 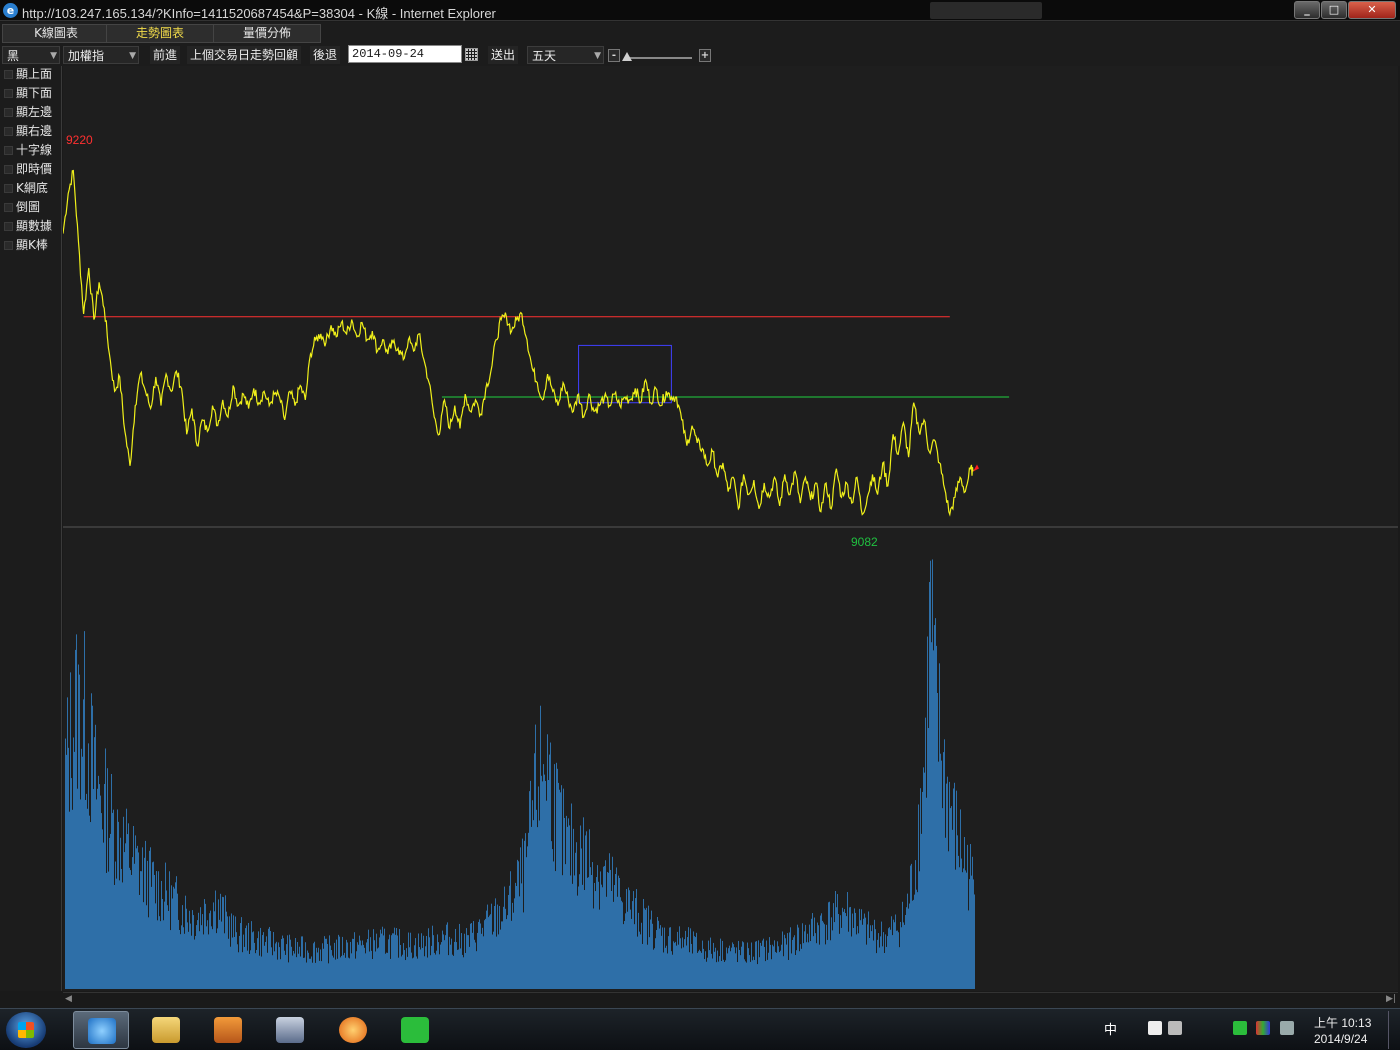 What do you see at coordinates (705, 55) in the screenshot?
I see `zoom-in-button: +` at bounding box center [705, 55].